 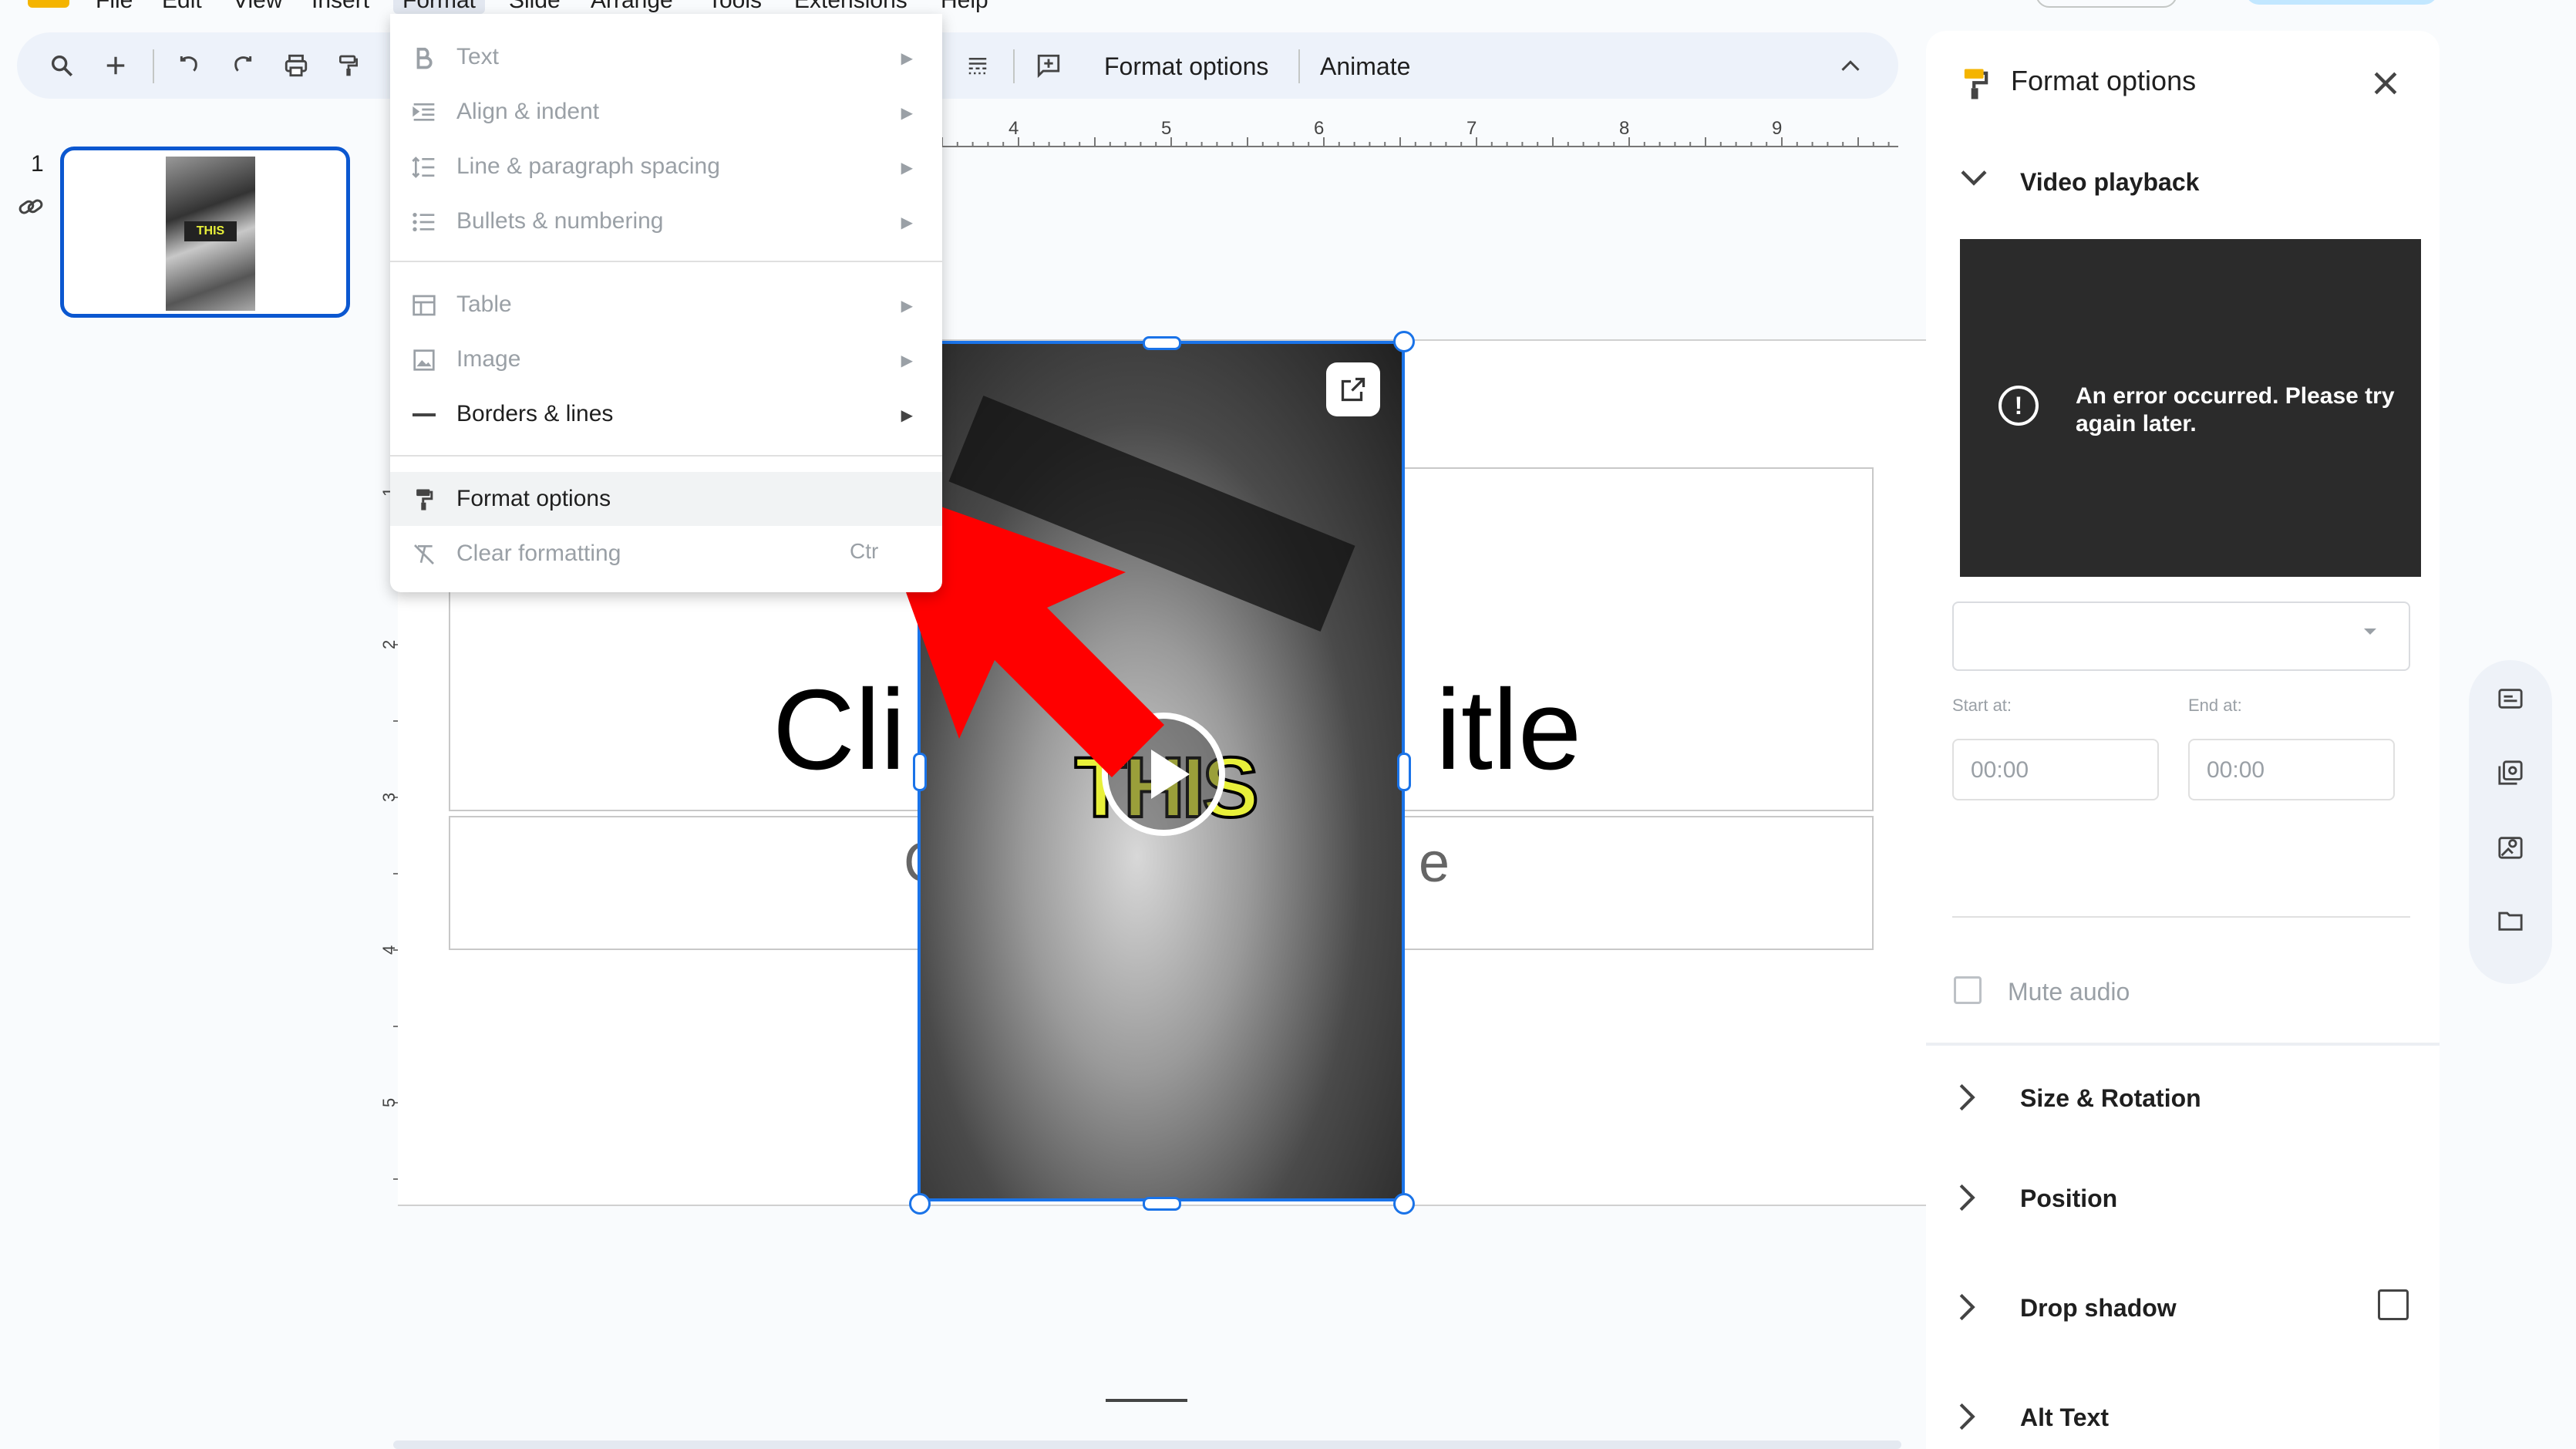 I want to click on menu-help: Help, so click(x=965, y=7).